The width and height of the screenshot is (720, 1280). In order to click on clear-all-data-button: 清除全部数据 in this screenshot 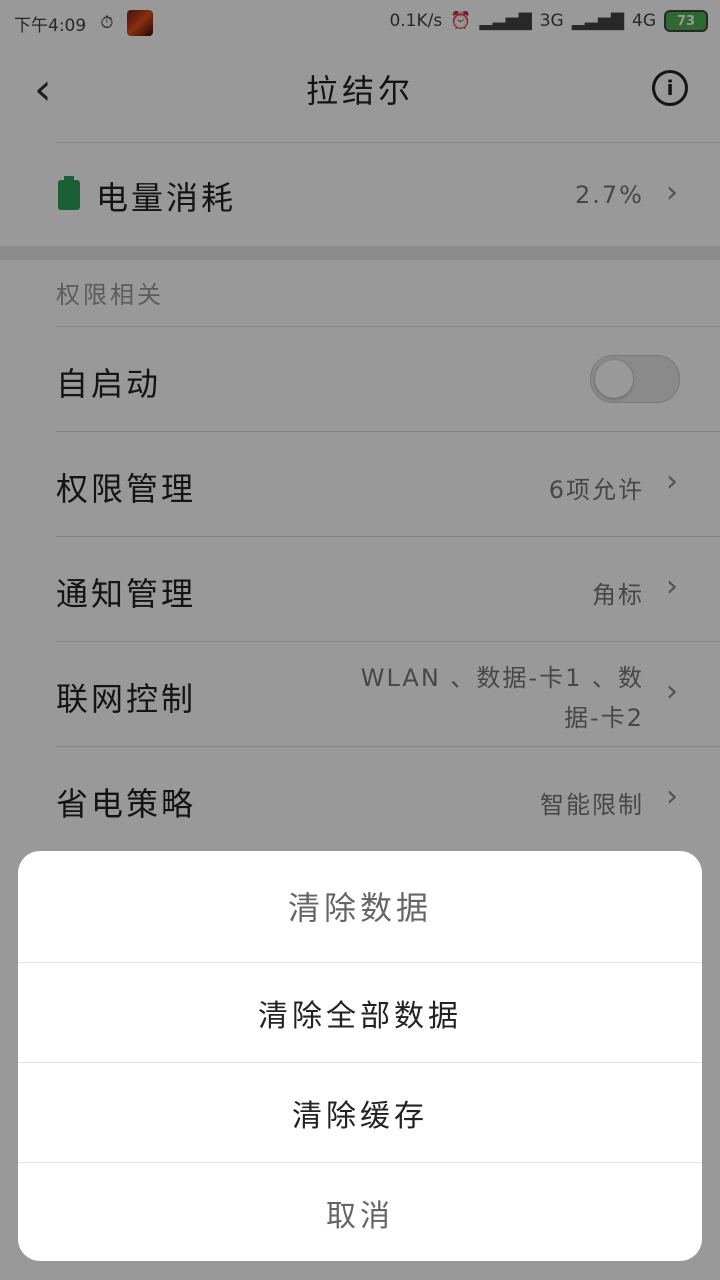, I will do `click(360, 1012)`.